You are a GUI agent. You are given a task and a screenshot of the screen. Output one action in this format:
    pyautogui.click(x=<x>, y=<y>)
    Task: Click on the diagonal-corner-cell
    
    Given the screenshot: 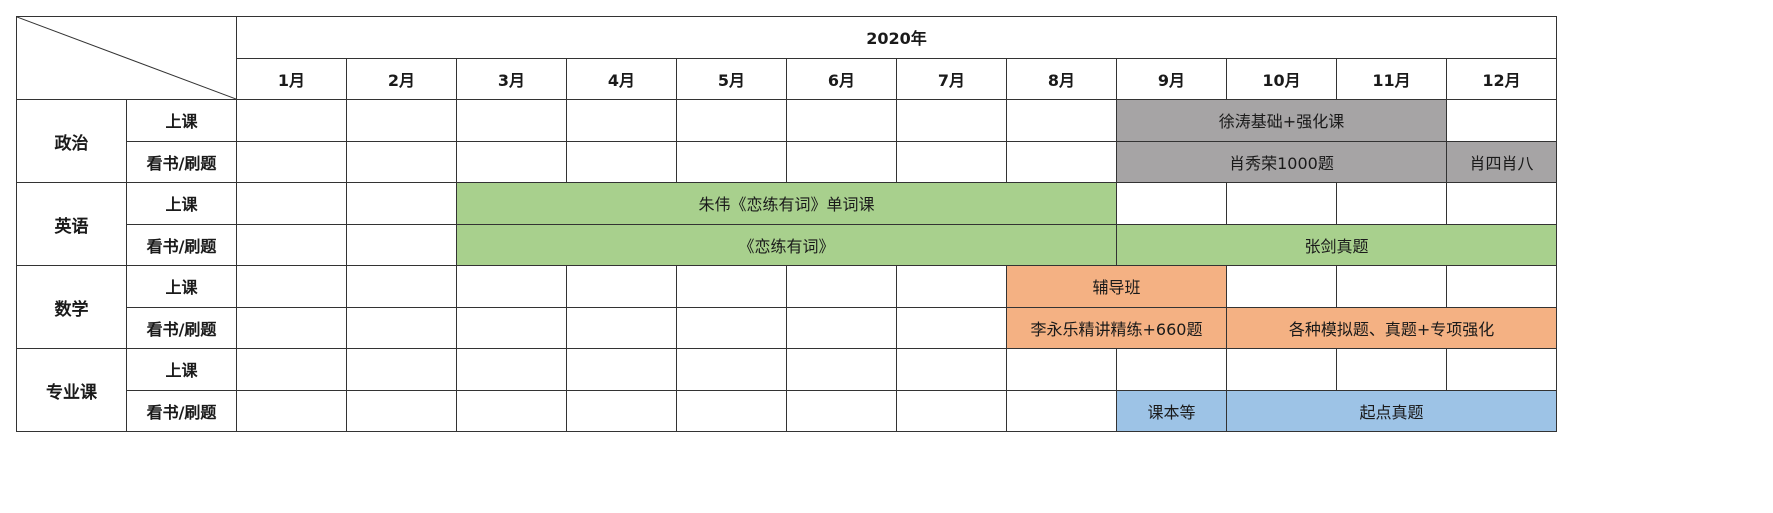 What is the action you would take?
    pyautogui.click(x=126, y=58)
    